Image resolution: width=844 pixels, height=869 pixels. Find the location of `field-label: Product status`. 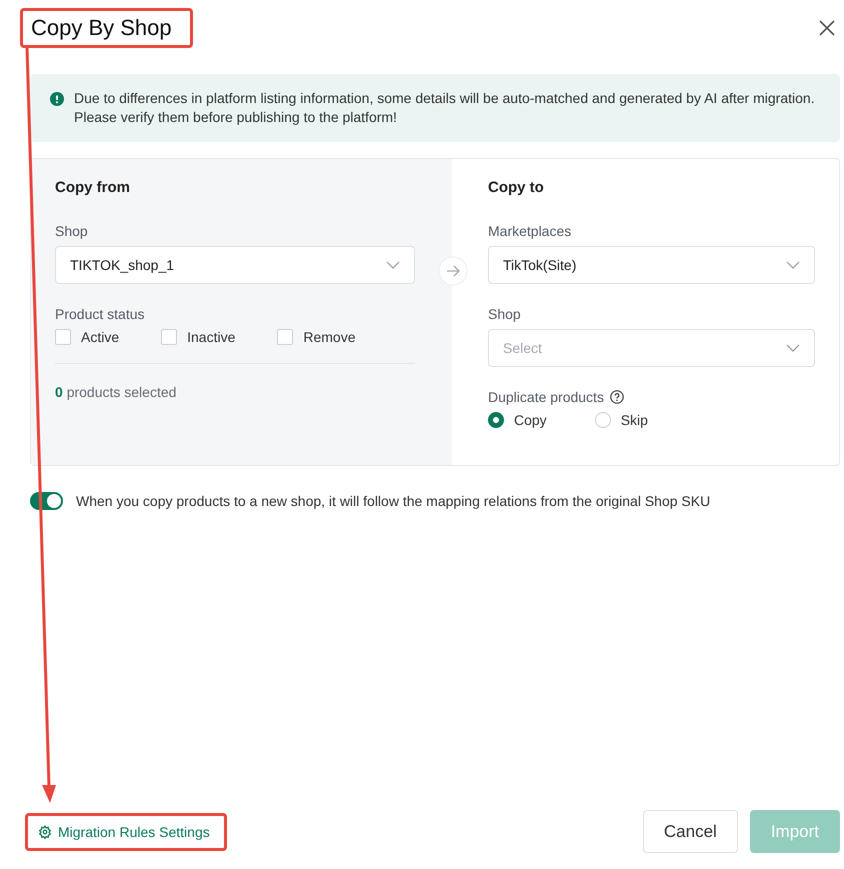

field-label: Product status is located at coordinates (100, 314).